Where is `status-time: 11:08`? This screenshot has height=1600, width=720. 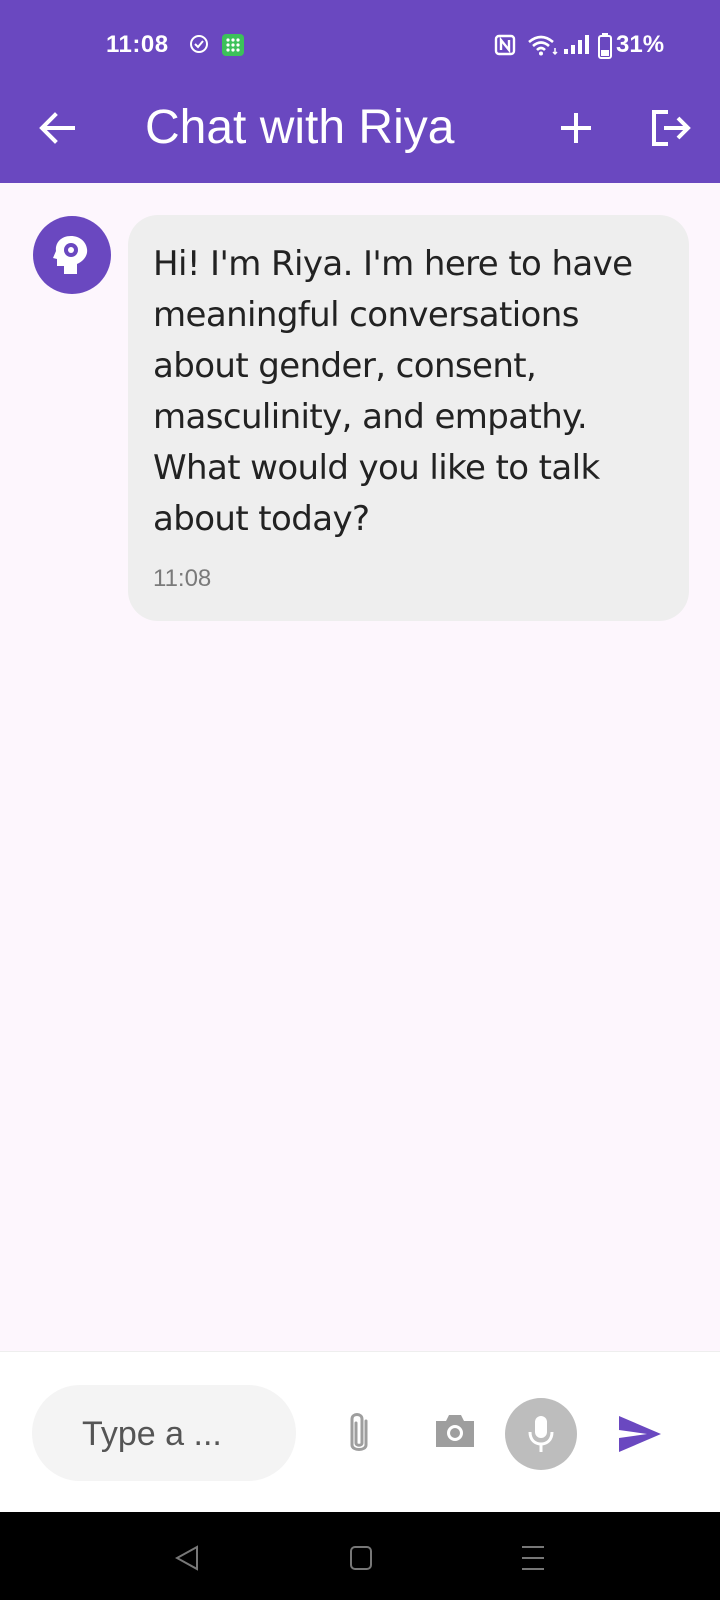
status-time: 11:08 is located at coordinates (137, 44).